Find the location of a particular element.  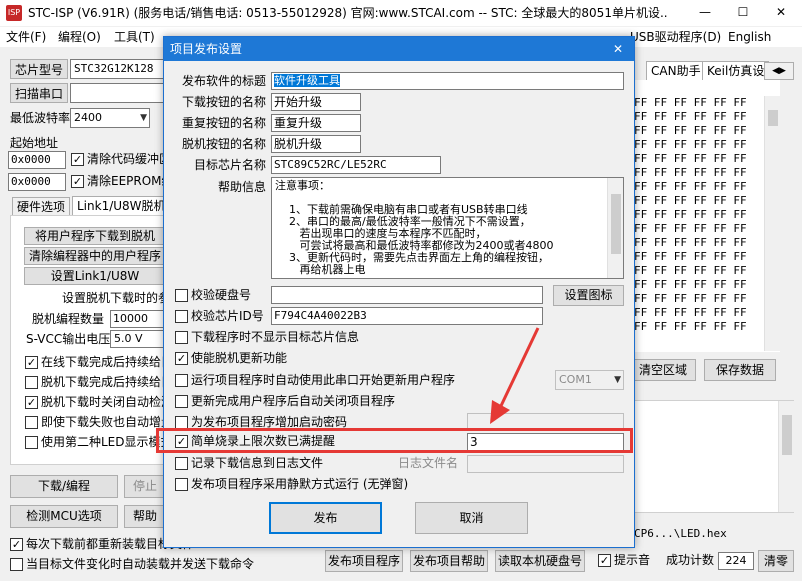

publish-button: 发布 is located at coordinates (325, 518).